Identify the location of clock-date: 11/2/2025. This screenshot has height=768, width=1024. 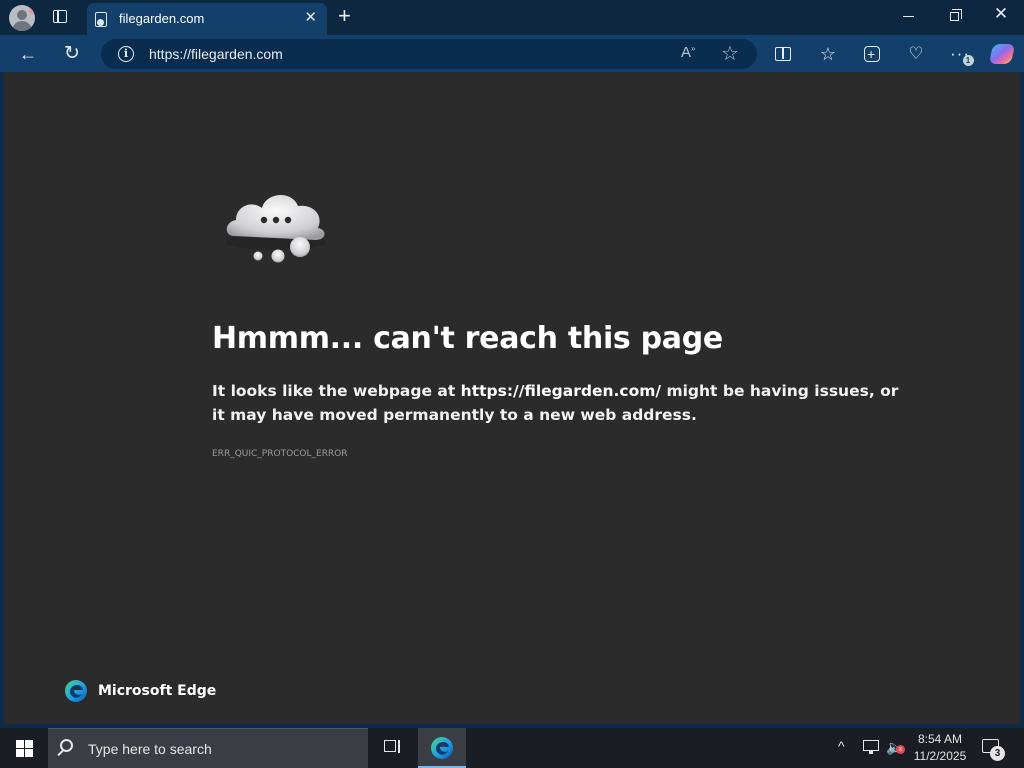
(940, 756).